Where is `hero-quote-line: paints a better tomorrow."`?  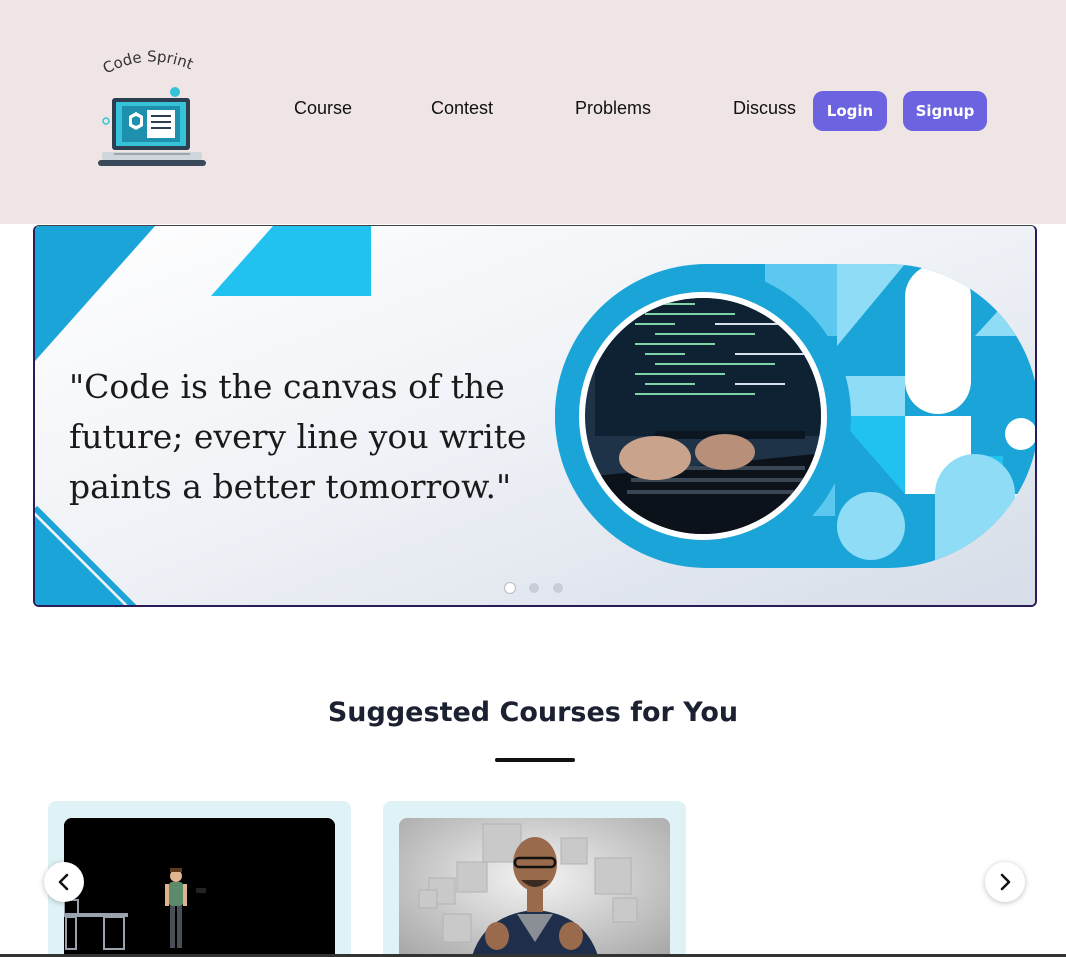 hero-quote-line: paints a better tomorrow." is located at coordinates (290, 486).